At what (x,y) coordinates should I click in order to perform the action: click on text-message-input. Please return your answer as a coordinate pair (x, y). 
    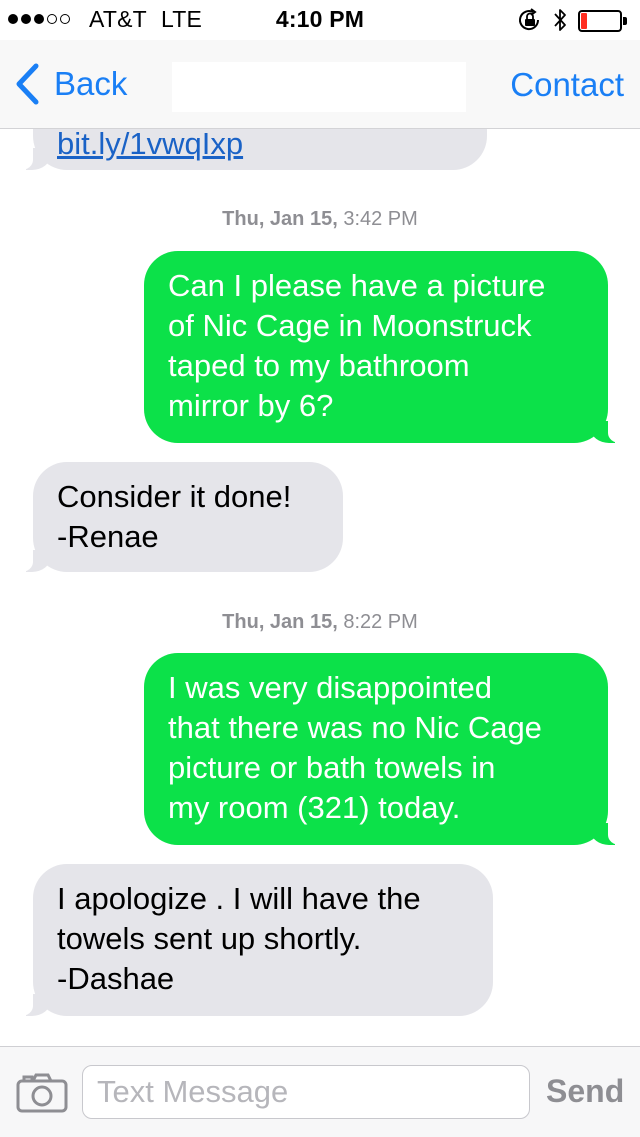
    Looking at the image, I should click on (306, 1092).